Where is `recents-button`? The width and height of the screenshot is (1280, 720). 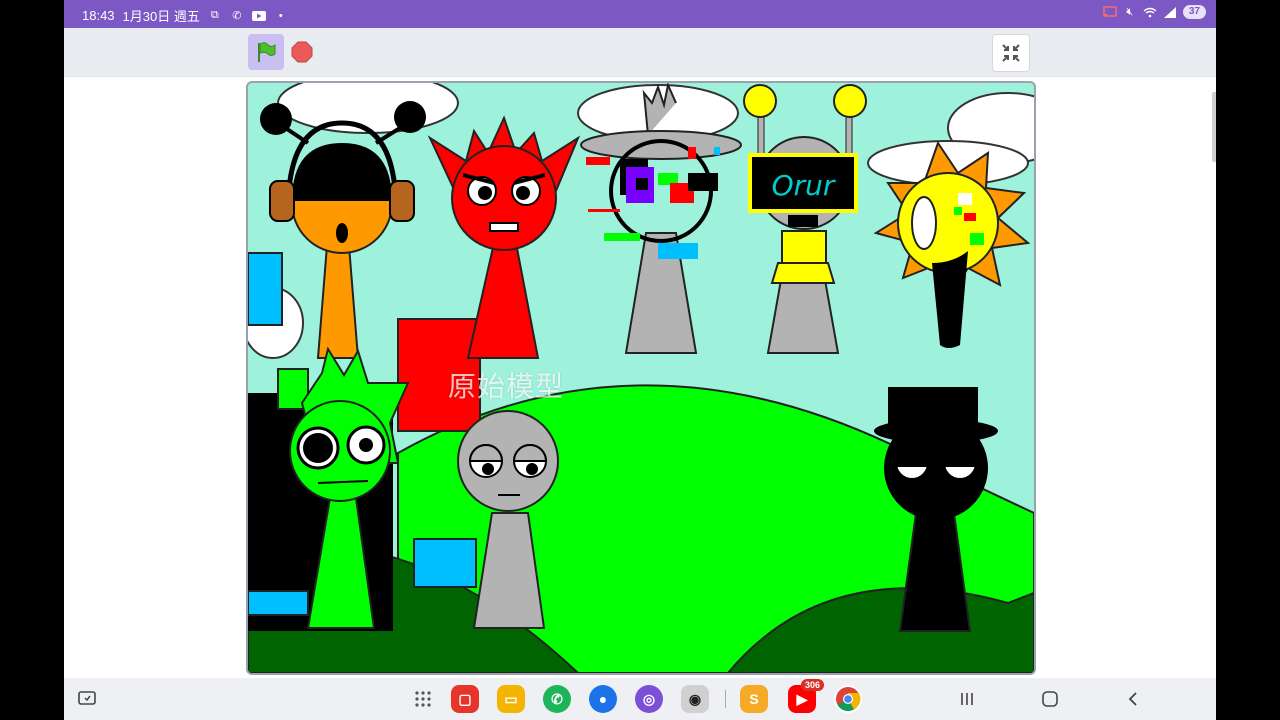 recents-button is located at coordinates (967, 699).